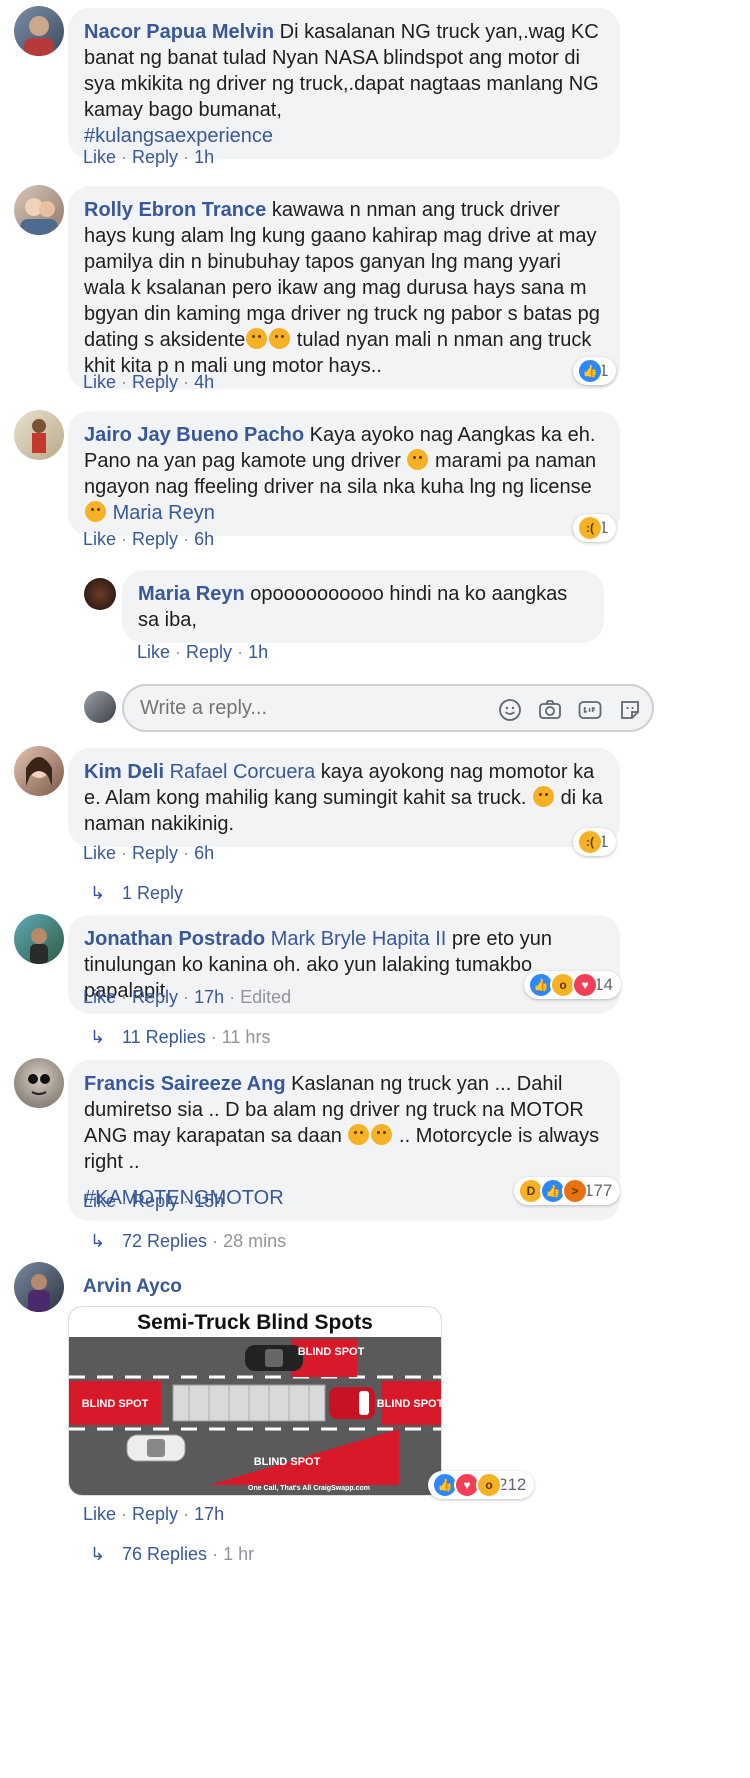  I want to click on mention-link: Mark Bryle Hapita II, so click(359, 939).